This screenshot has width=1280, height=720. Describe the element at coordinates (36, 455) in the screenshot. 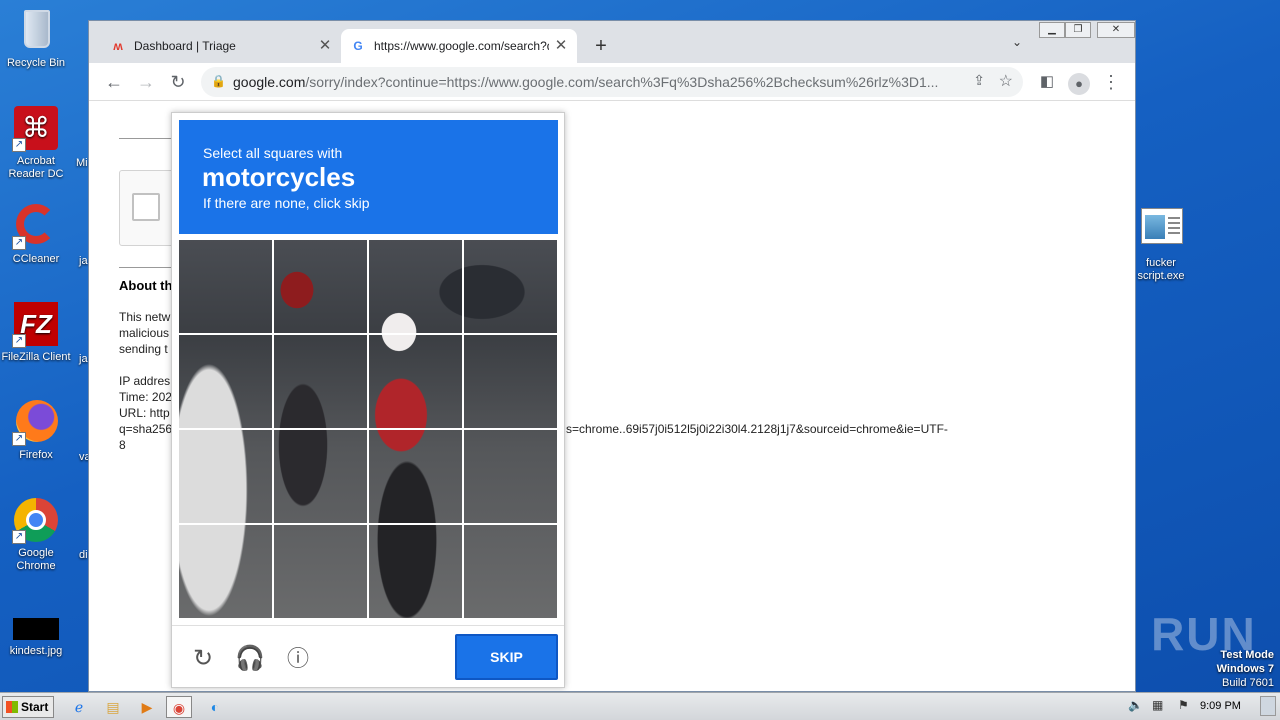

I see `desktop-icon-label: Firefox` at that location.